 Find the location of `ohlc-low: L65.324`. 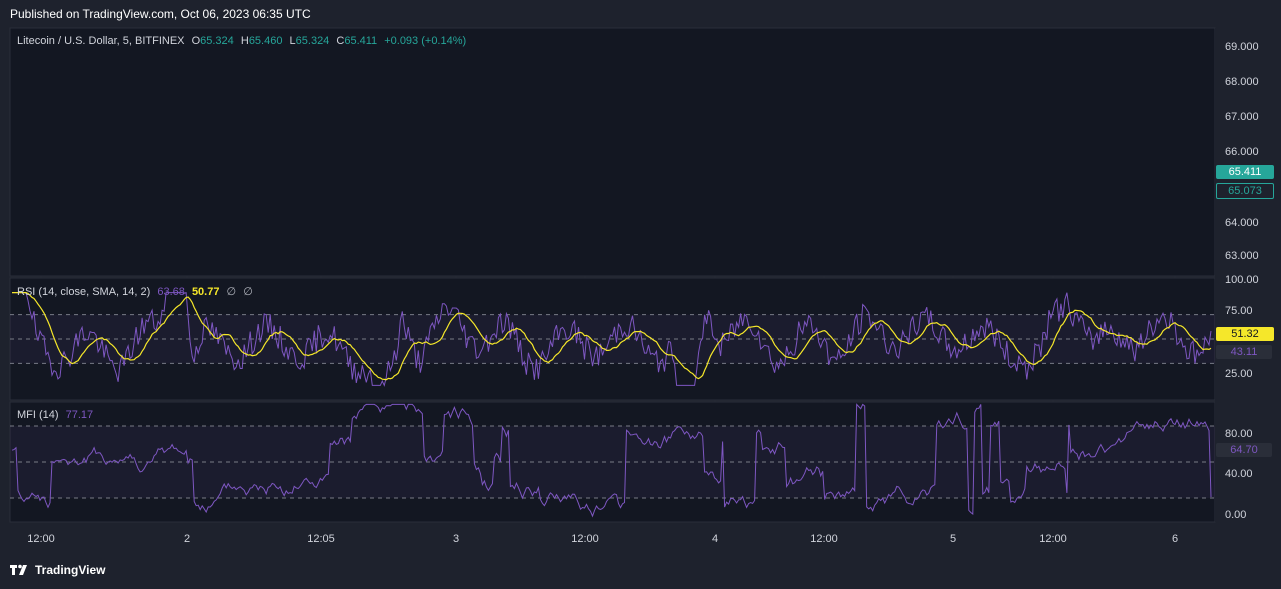

ohlc-low: L65.324 is located at coordinates (309, 41).